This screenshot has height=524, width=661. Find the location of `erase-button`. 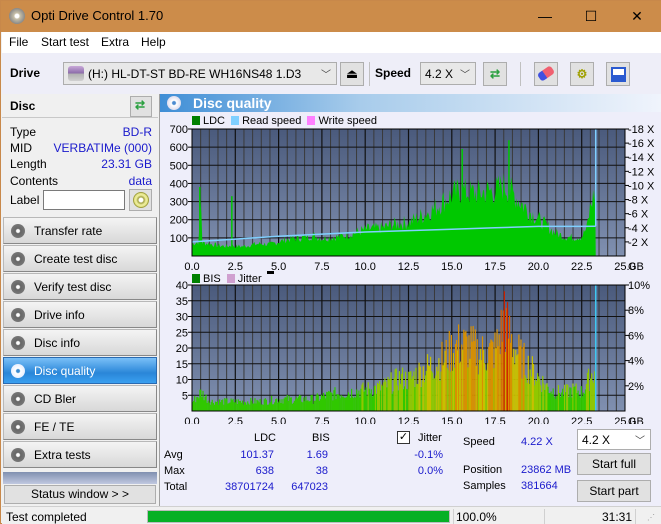

erase-button is located at coordinates (546, 74).